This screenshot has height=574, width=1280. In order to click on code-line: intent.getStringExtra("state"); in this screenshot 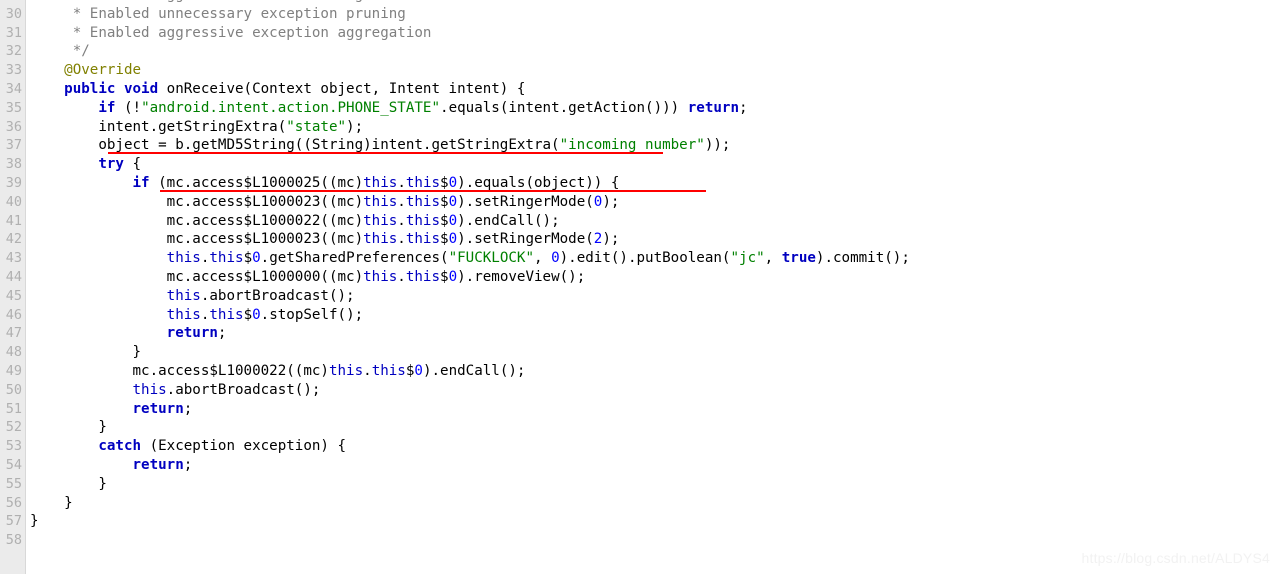, I will do `click(468, 127)`.